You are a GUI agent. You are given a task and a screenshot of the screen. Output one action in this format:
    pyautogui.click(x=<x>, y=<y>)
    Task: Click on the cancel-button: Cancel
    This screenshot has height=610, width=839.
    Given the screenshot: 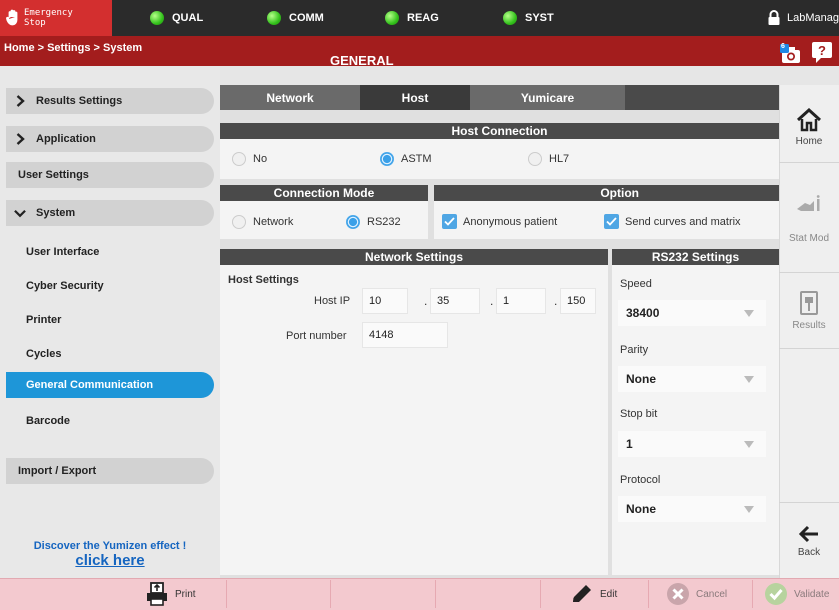 What is the action you would take?
    pyautogui.click(x=696, y=594)
    